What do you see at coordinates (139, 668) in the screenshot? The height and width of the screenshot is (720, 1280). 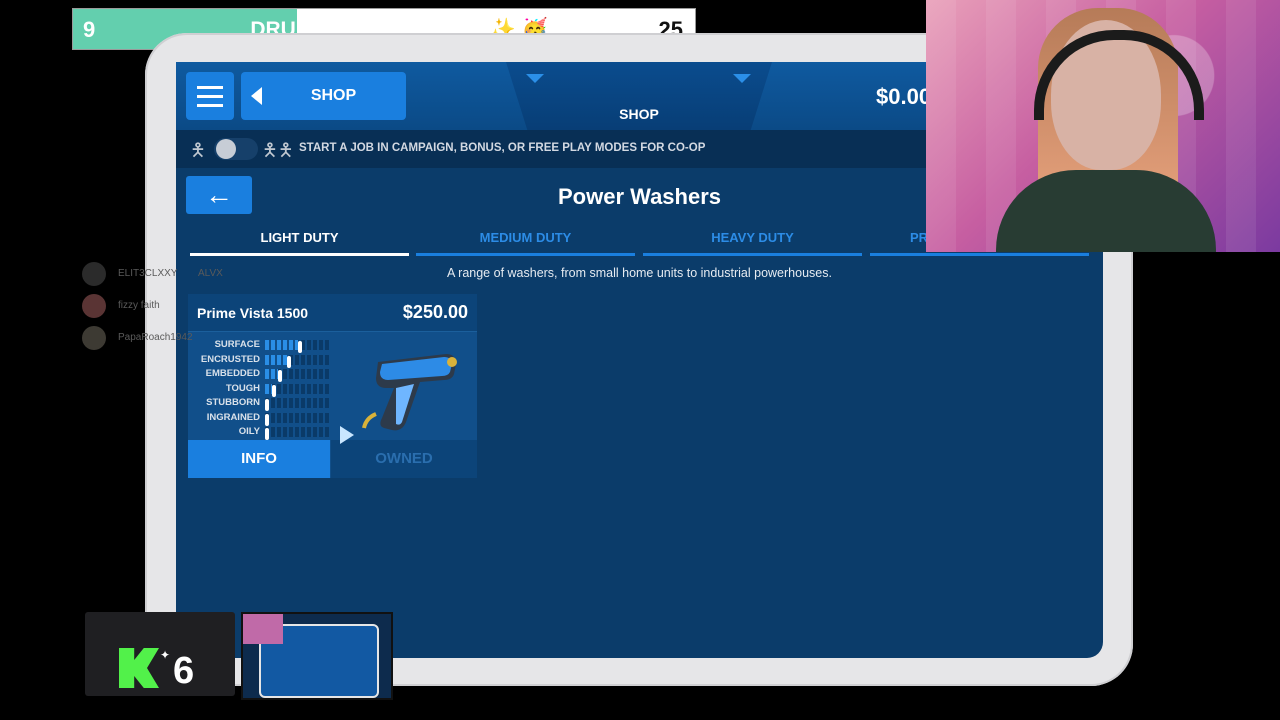 I see `kick-logo-icon` at bounding box center [139, 668].